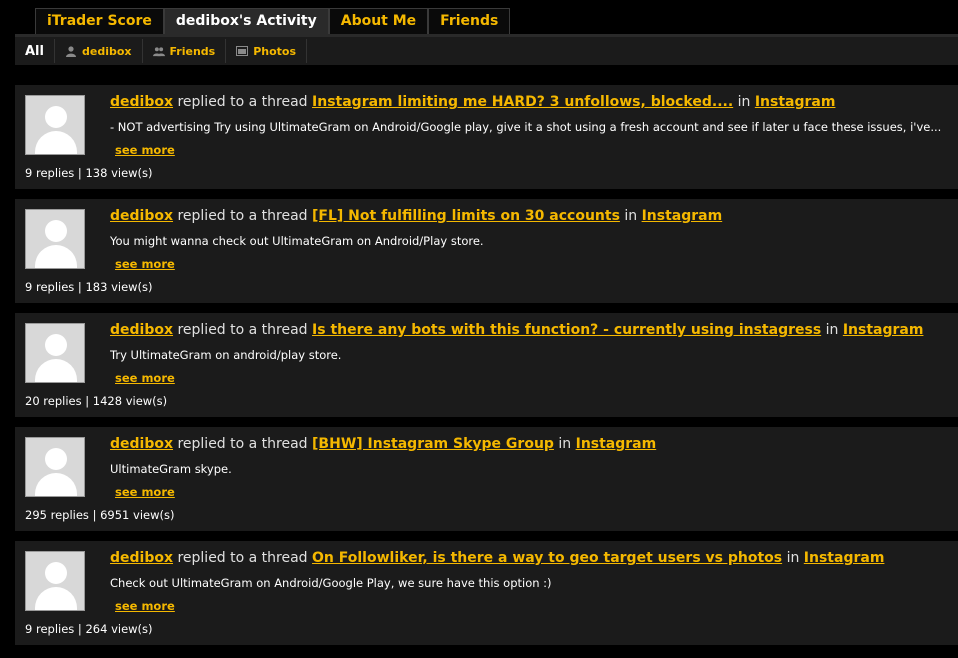  Describe the element at coordinates (246, 21) in the screenshot. I see `tab-activity: dedibox's Activity` at that location.